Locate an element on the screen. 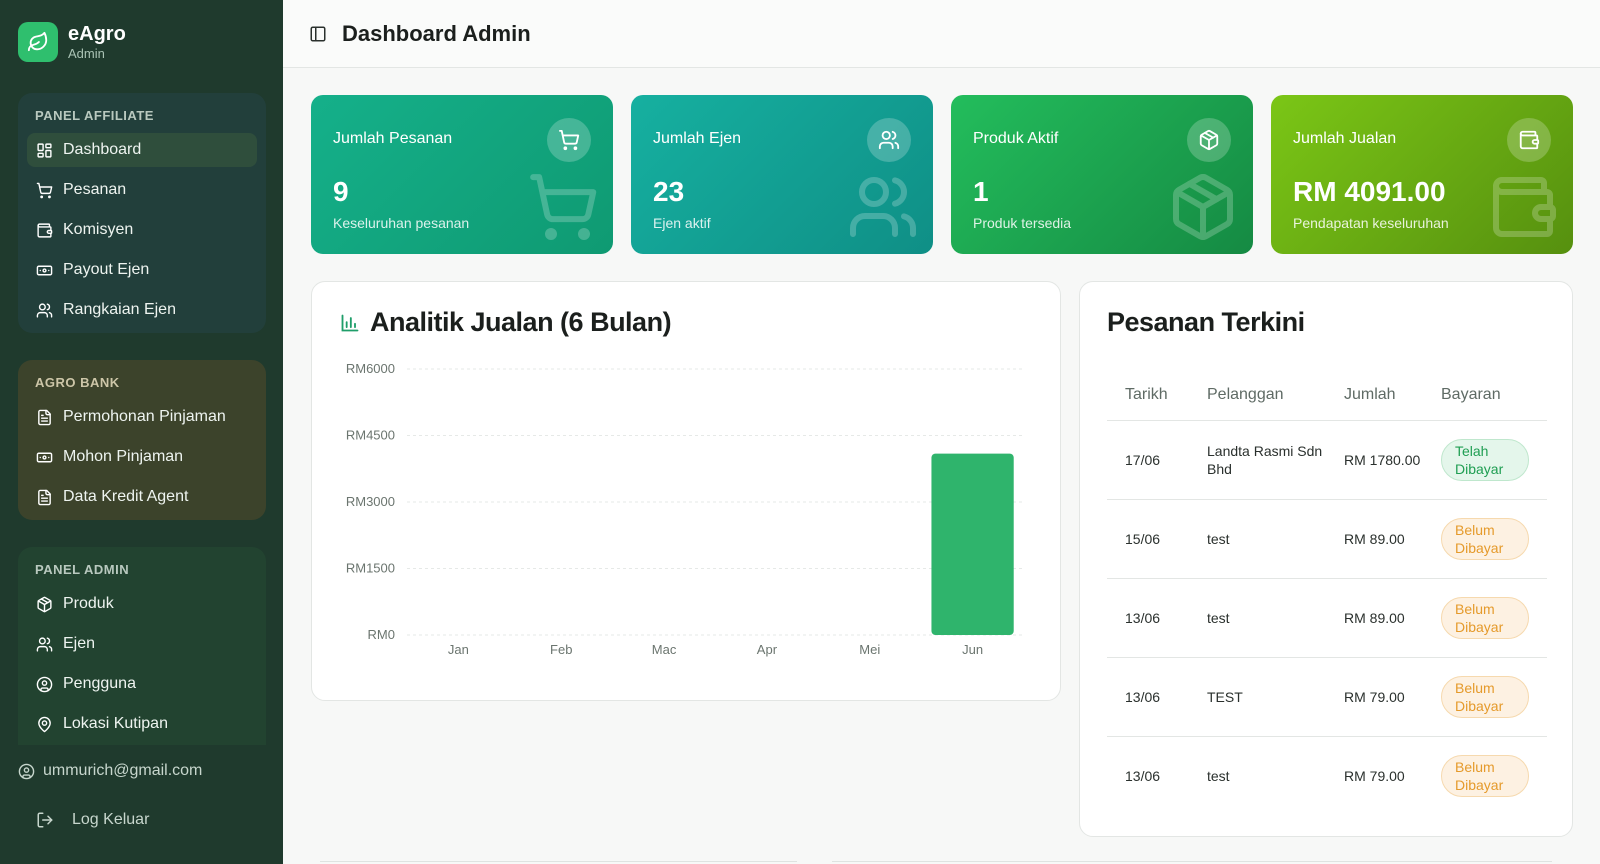 The width and height of the screenshot is (1600, 864). page-title: Dashboard Admin is located at coordinates (436, 33).